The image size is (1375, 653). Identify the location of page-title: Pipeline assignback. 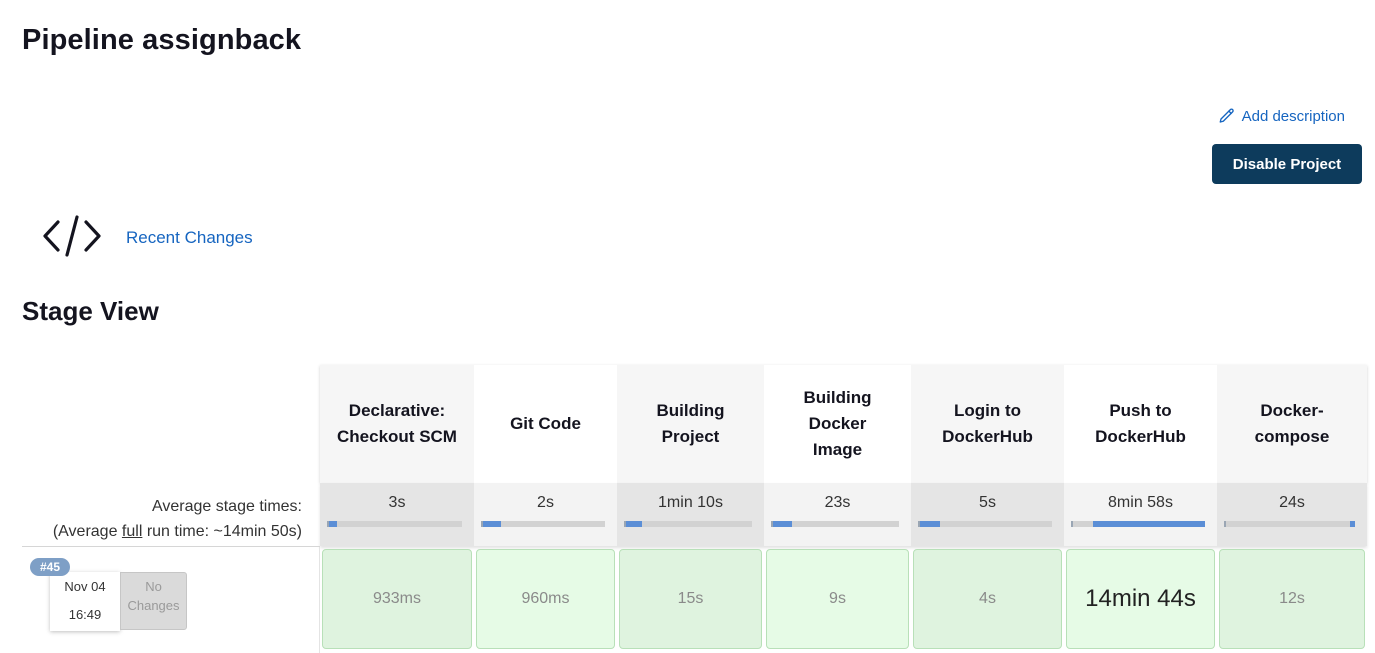
(162, 40).